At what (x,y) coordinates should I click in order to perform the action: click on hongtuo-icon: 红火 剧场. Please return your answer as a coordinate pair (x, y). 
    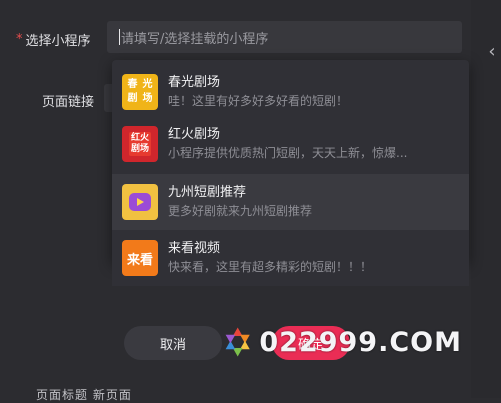
    Looking at the image, I should click on (140, 144).